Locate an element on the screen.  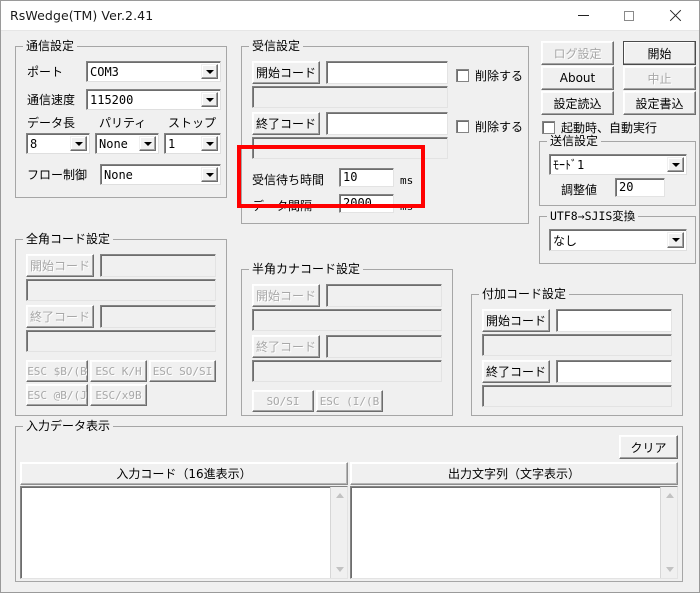
wait-time-label: 受信待ち時間 is located at coordinates (288, 180).